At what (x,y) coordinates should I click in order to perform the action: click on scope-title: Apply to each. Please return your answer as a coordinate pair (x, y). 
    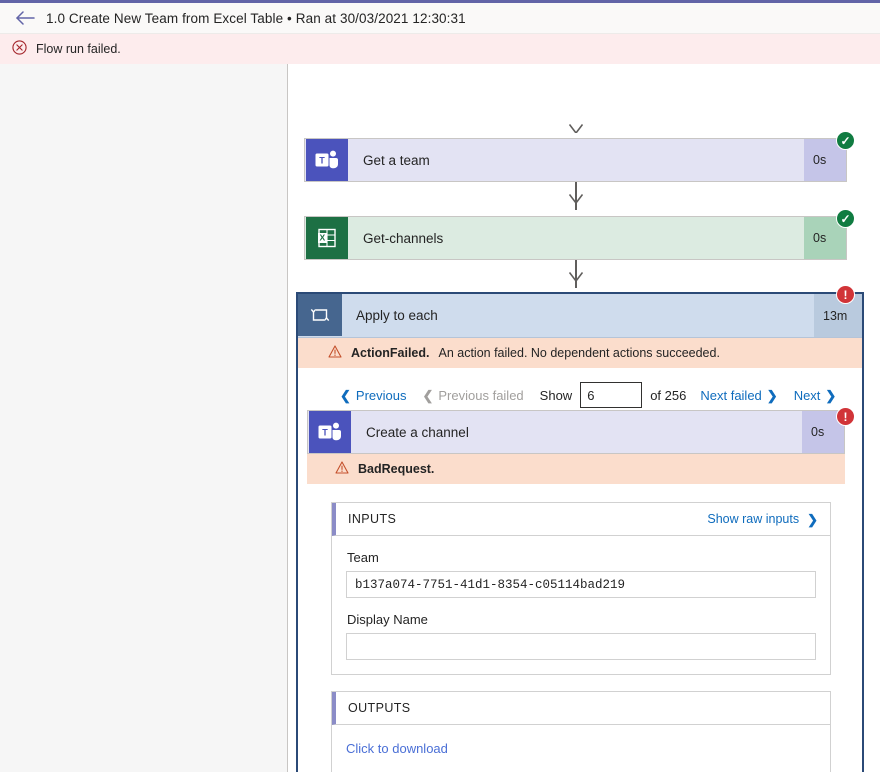
    Looking at the image, I should click on (397, 315).